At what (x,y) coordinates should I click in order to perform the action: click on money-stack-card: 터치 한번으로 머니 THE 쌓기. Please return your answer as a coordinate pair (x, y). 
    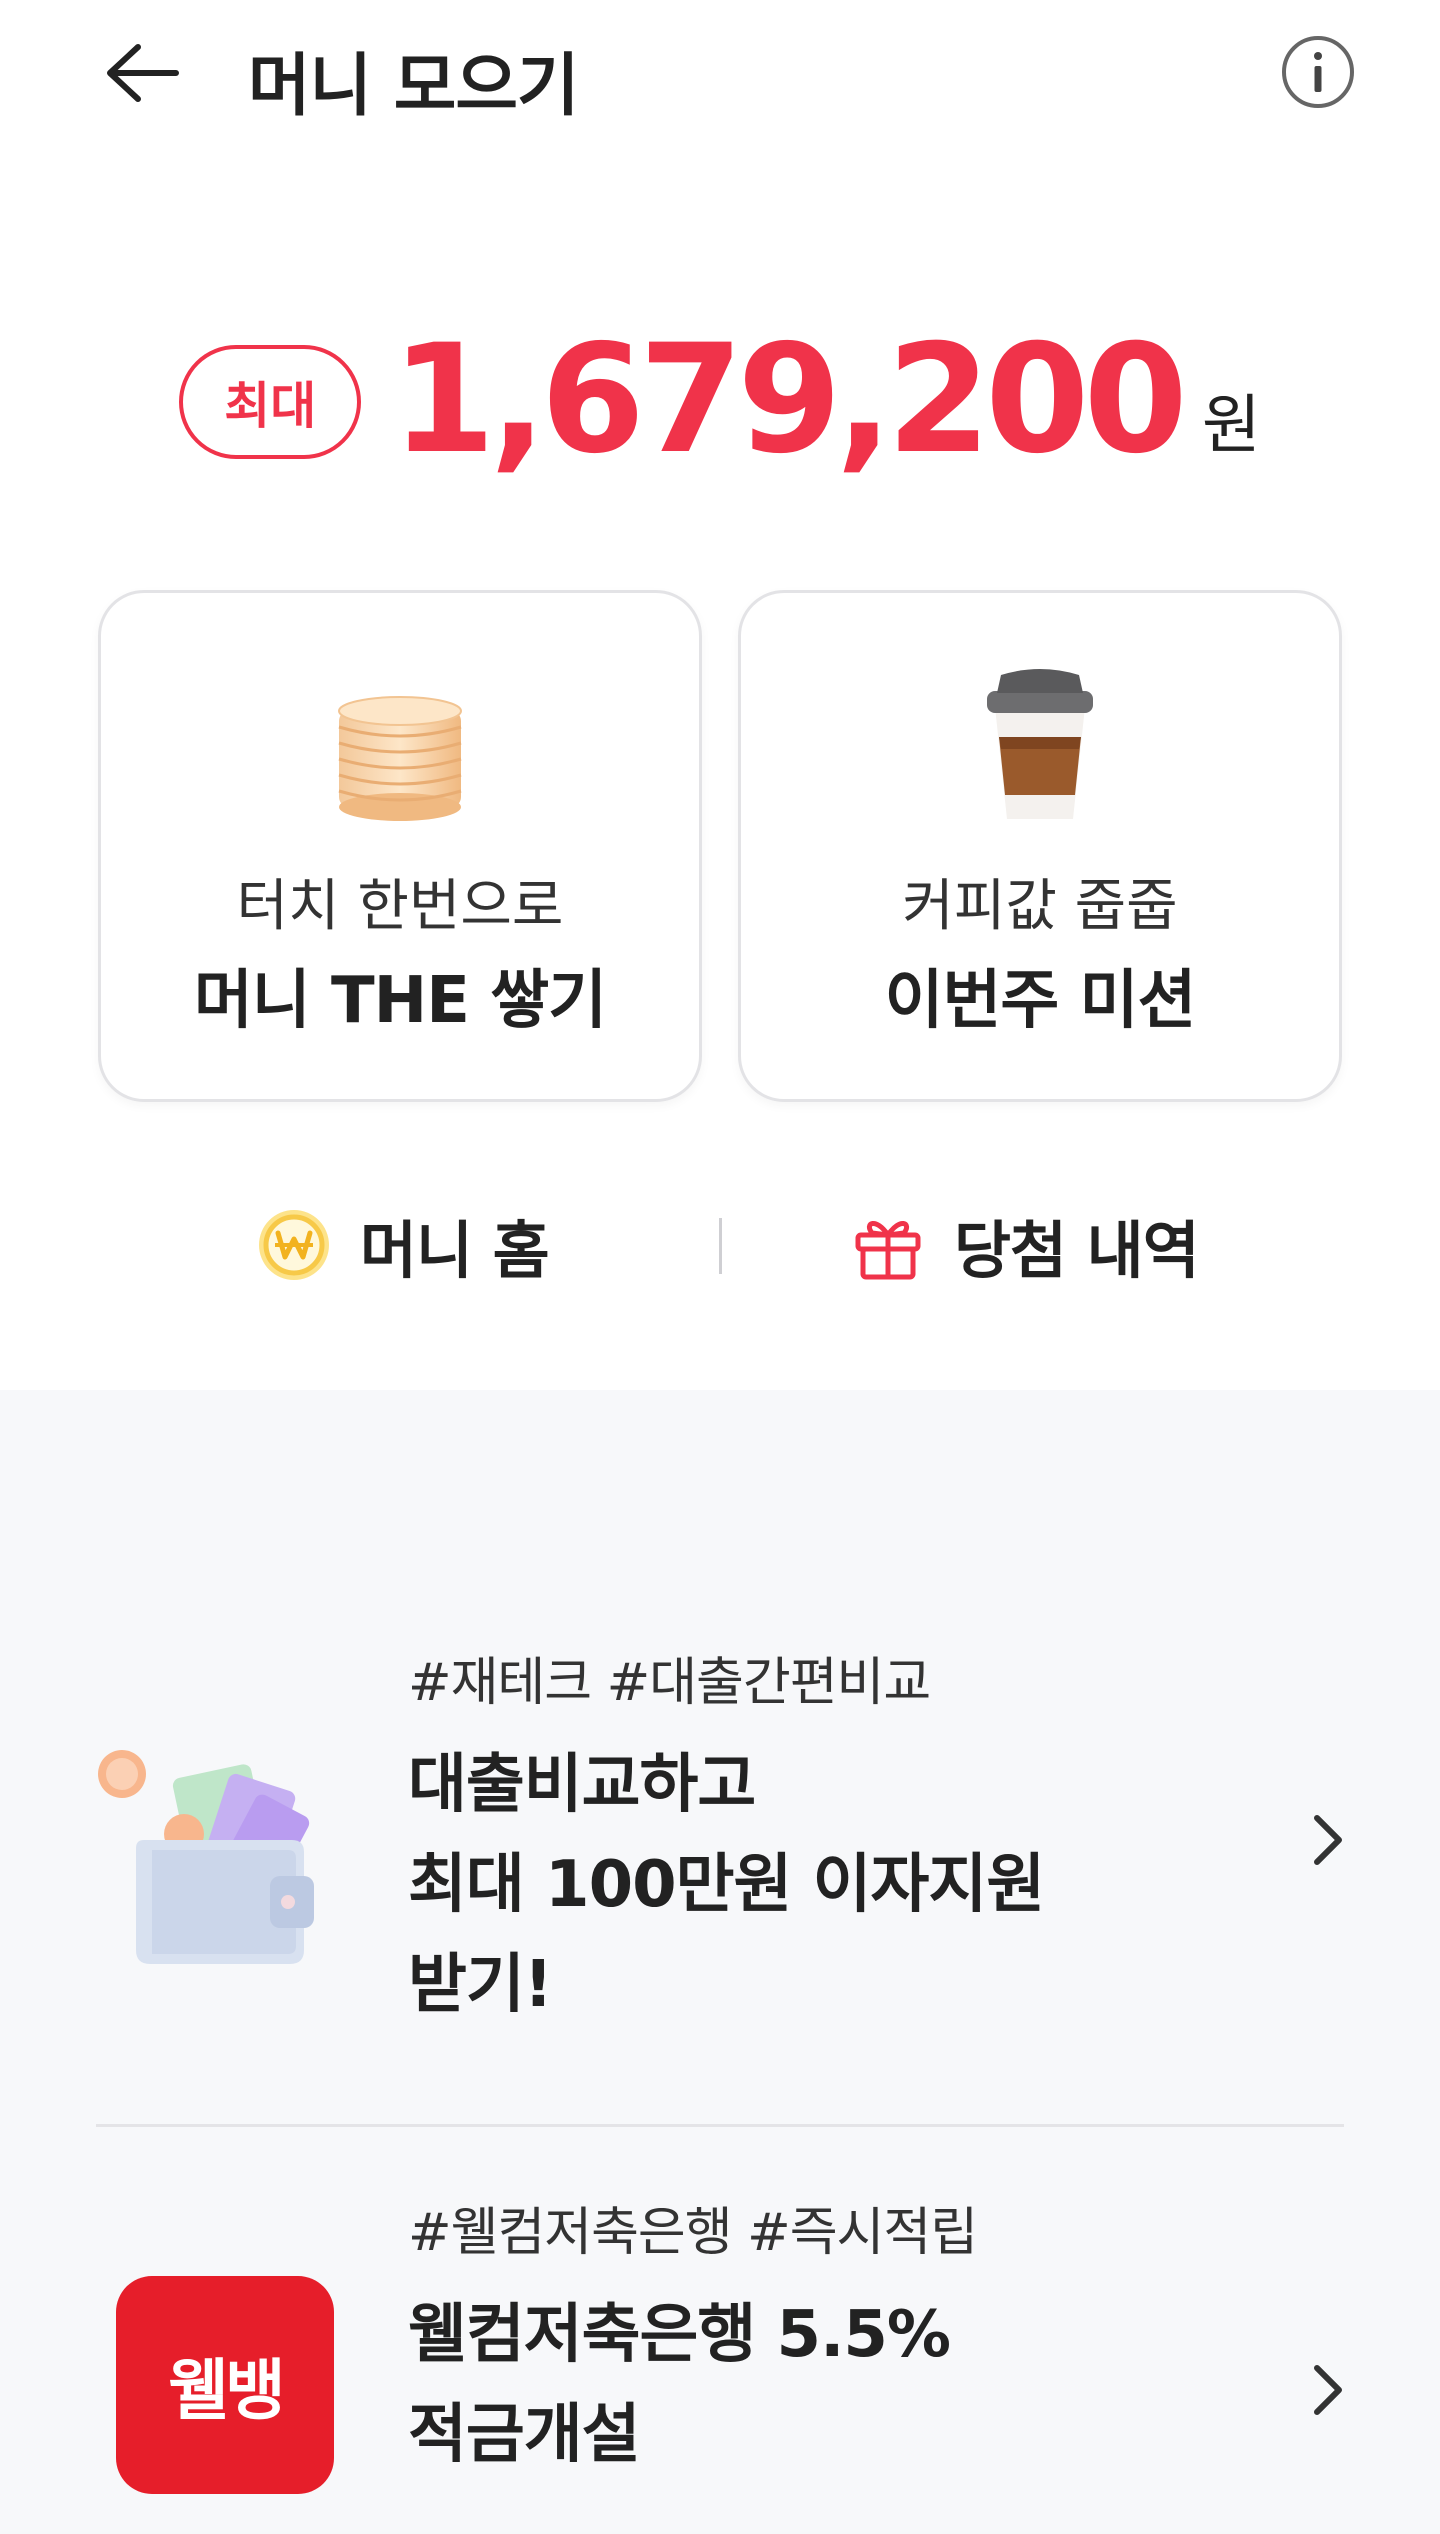
    Looking at the image, I should click on (400, 846).